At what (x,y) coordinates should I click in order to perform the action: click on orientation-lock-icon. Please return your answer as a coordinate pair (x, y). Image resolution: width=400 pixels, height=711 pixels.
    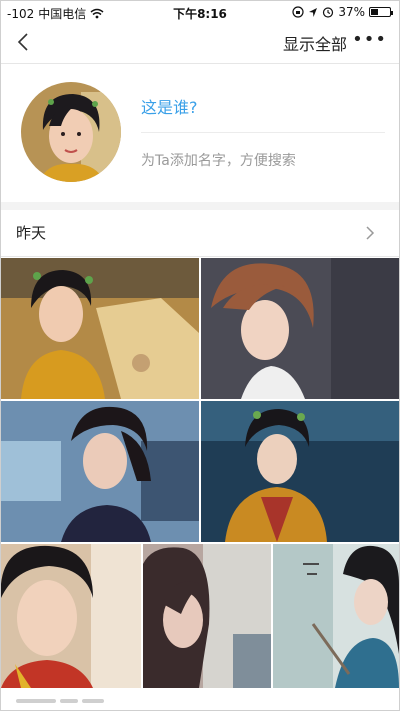
    Looking at the image, I should click on (298, 12).